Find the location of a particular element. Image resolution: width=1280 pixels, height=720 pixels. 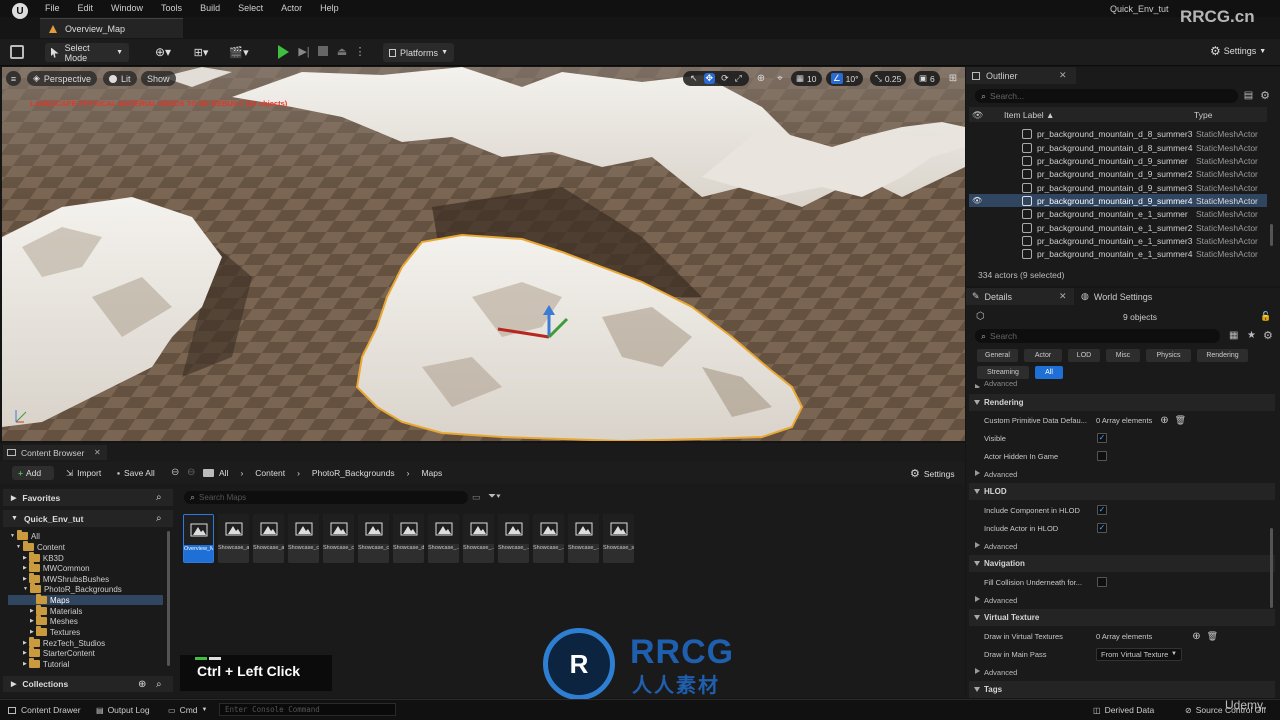

details-scrollbar is located at coordinates (1271, 568).